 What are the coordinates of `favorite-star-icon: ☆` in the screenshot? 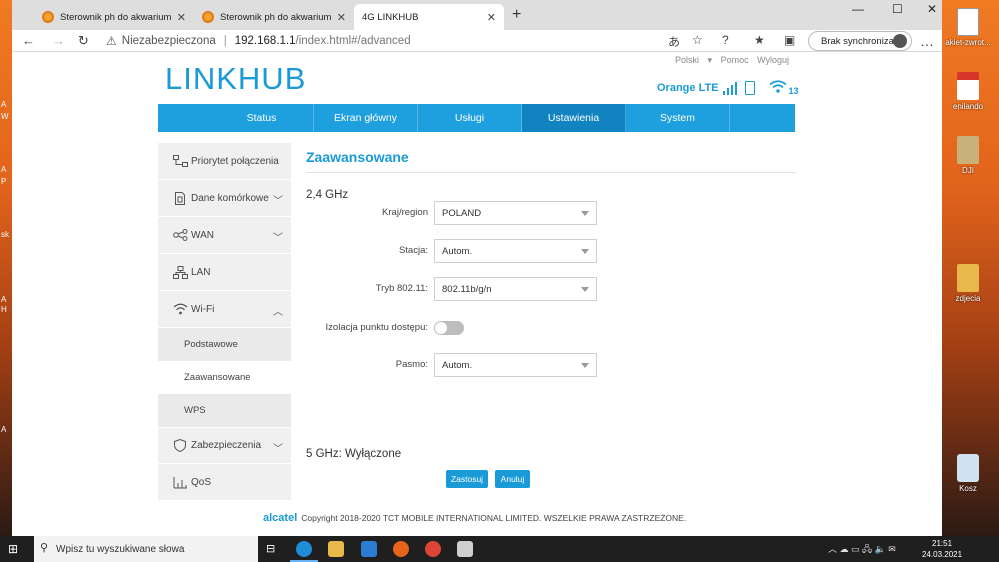 It's located at (697, 40).